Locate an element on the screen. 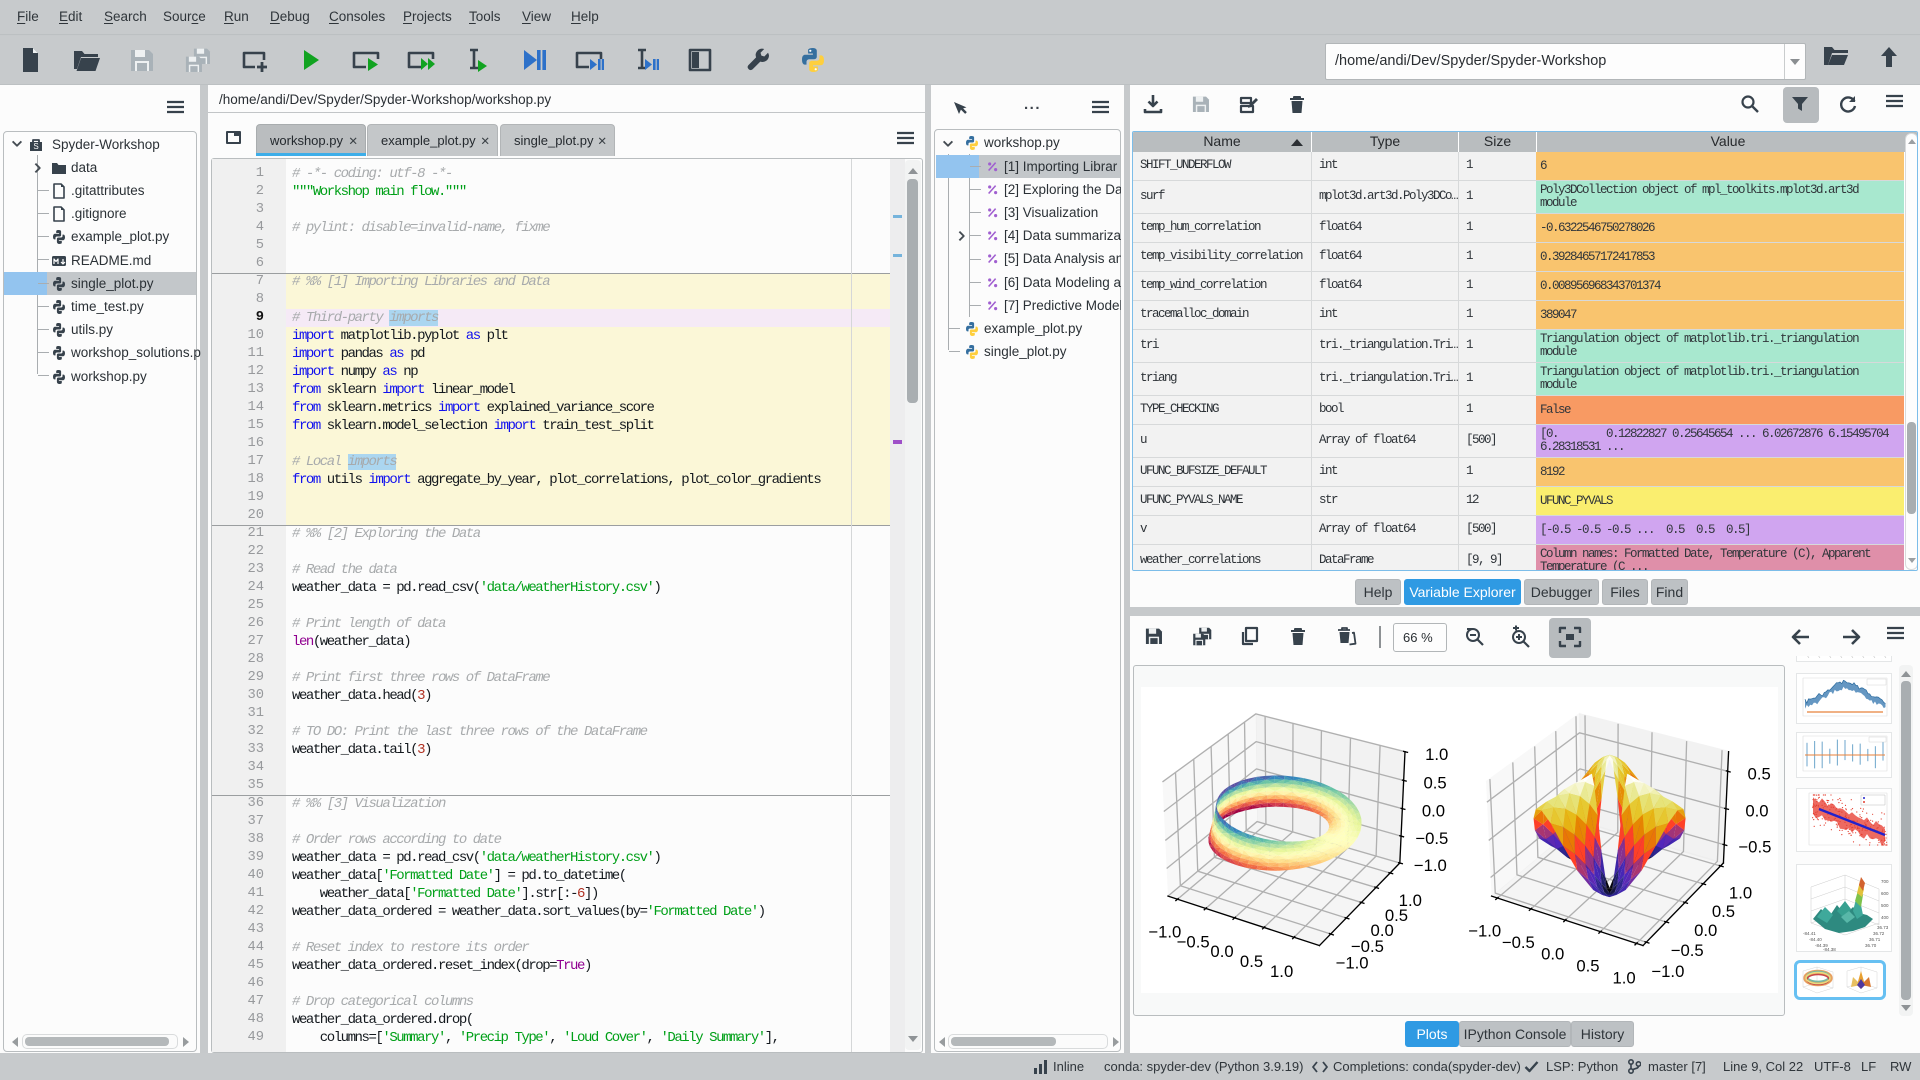 The height and width of the screenshot is (1080, 1920). svg-text: 36.71 is located at coordinates (1875, 939).